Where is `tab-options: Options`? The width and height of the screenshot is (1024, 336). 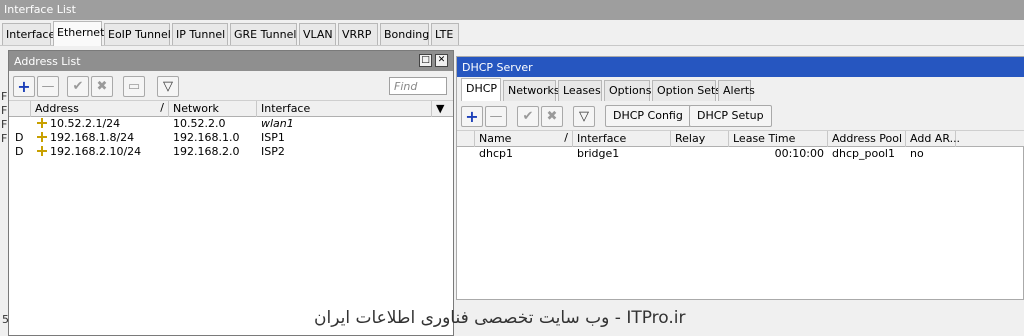 tab-options: Options is located at coordinates (627, 90).